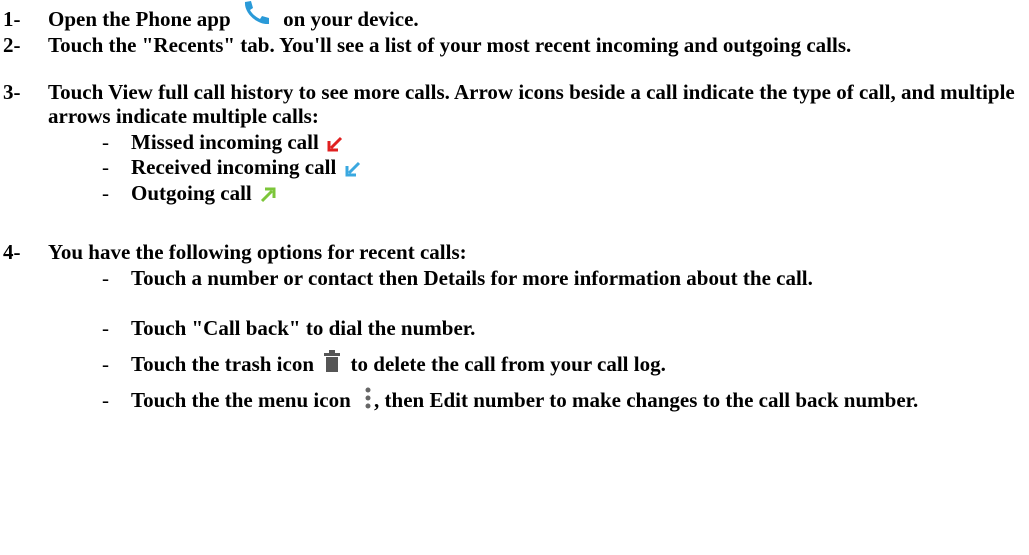 This screenshot has width=1029, height=555. Describe the element at coordinates (241, 400) in the screenshot. I see `option-text-before: Touch the the menu icon` at that location.